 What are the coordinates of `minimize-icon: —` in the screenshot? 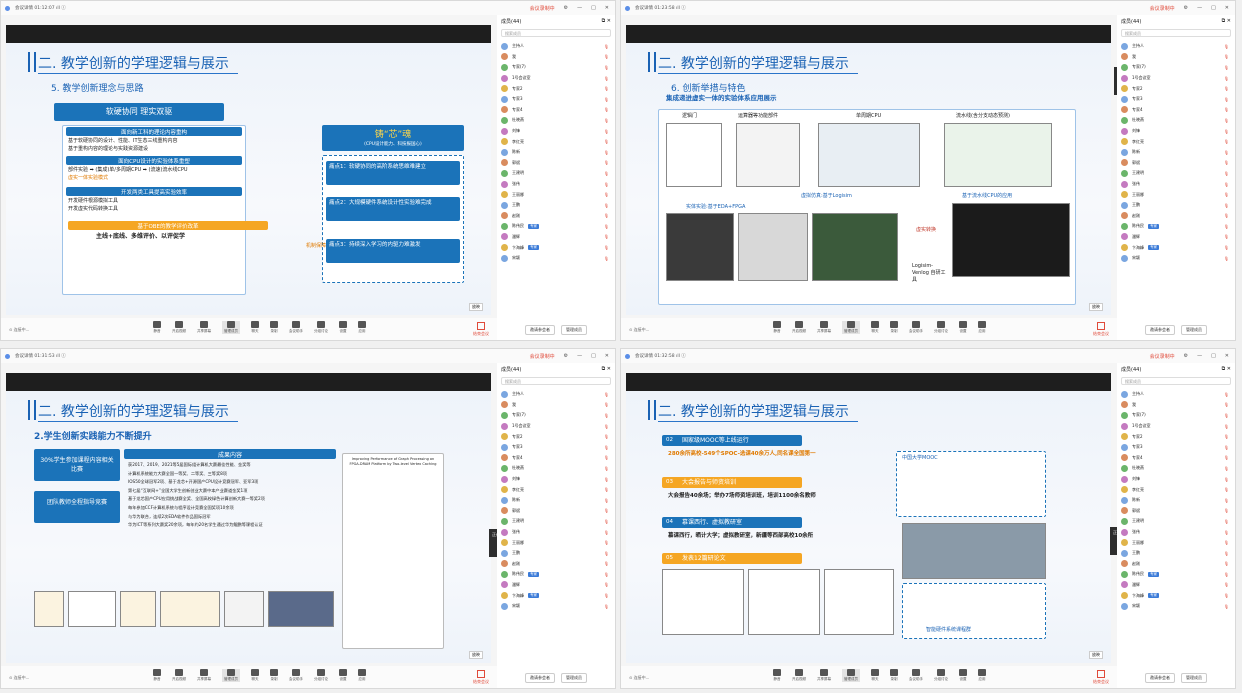 It's located at (579, 356).